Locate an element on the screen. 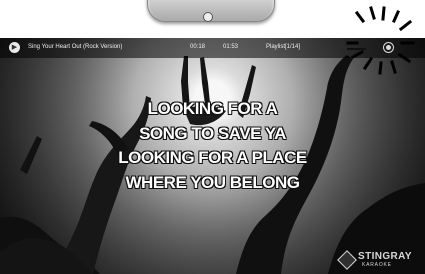 Image resolution: width=425 pixels, height=274 pixels. play-icon: ▶ is located at coordinates (14, 47).